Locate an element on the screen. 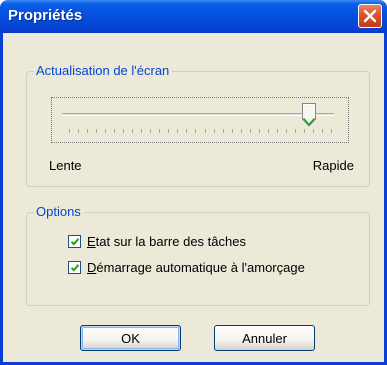 The width and height of the screenshot is (387, 365). slider-min-label: Lente is located at coordinates (65, 165).